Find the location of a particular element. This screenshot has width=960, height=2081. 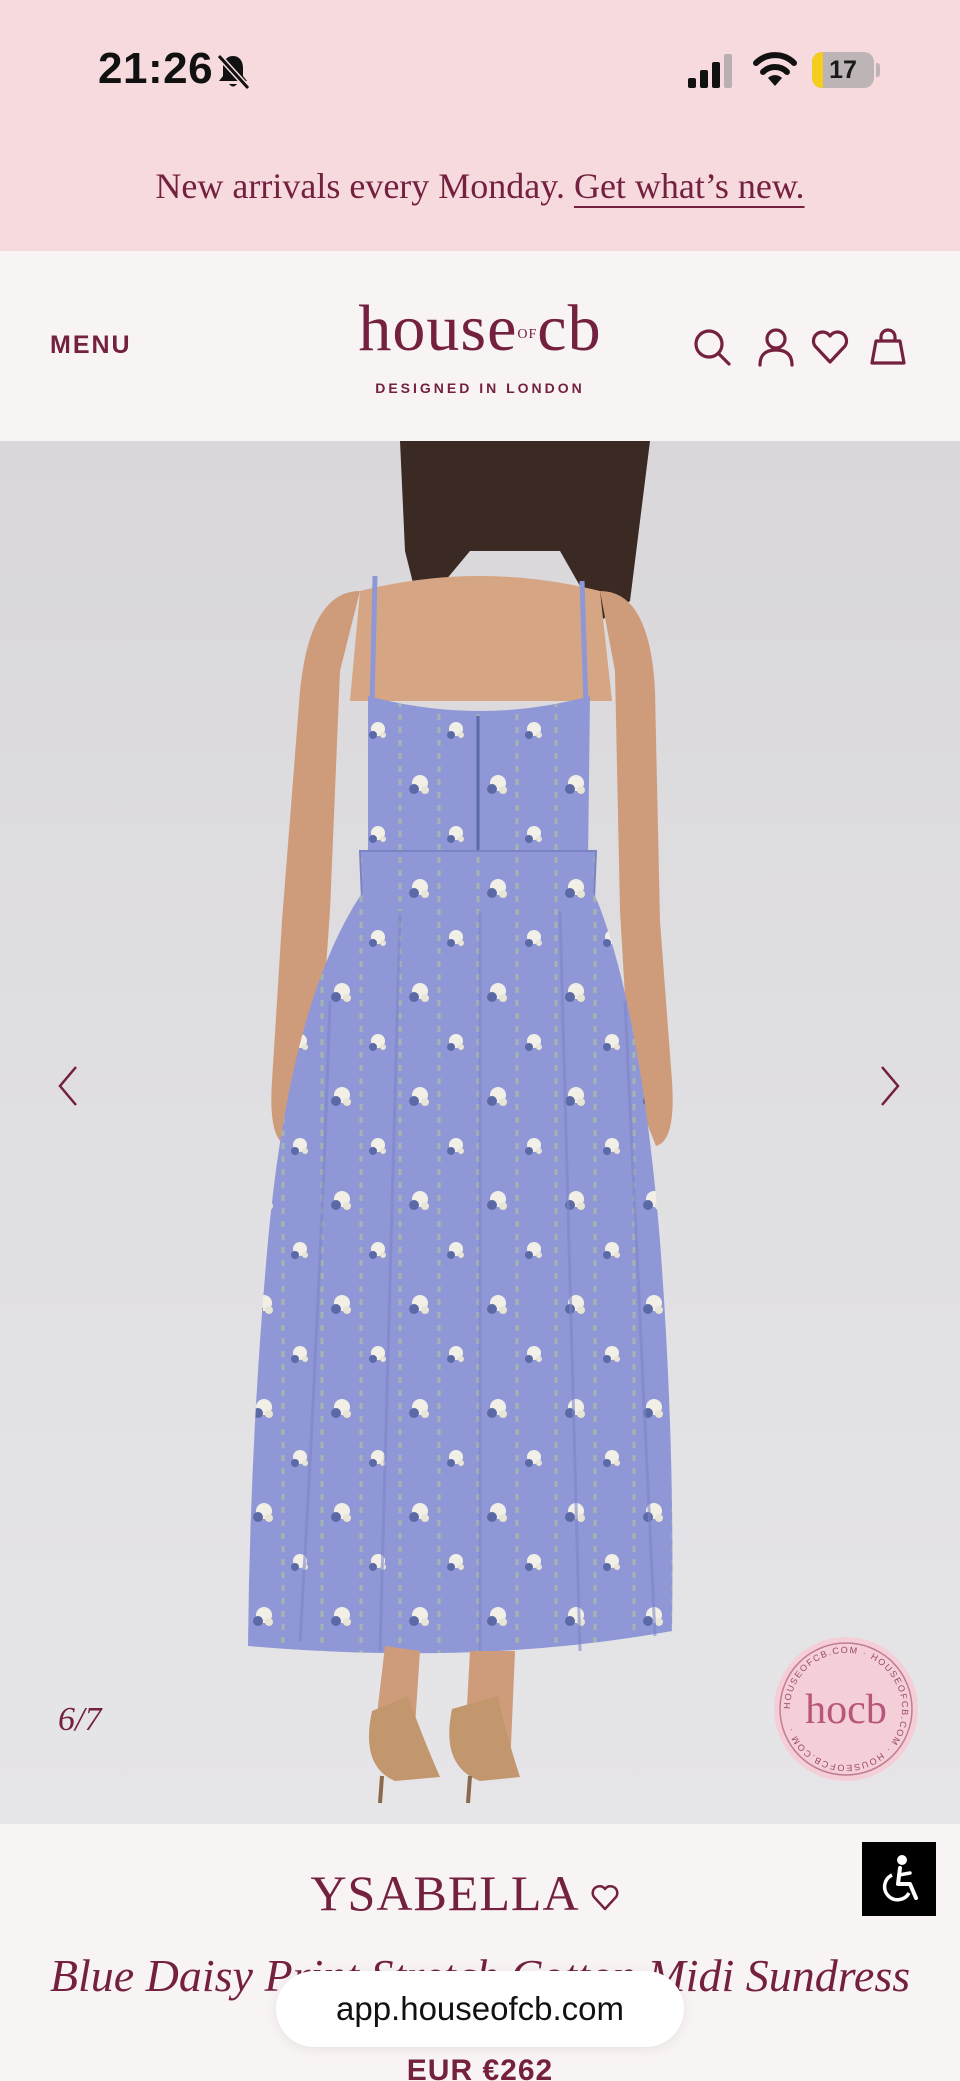

logo-tagline: DESIGNED IN LONDON is located at coordinates (480, 387).